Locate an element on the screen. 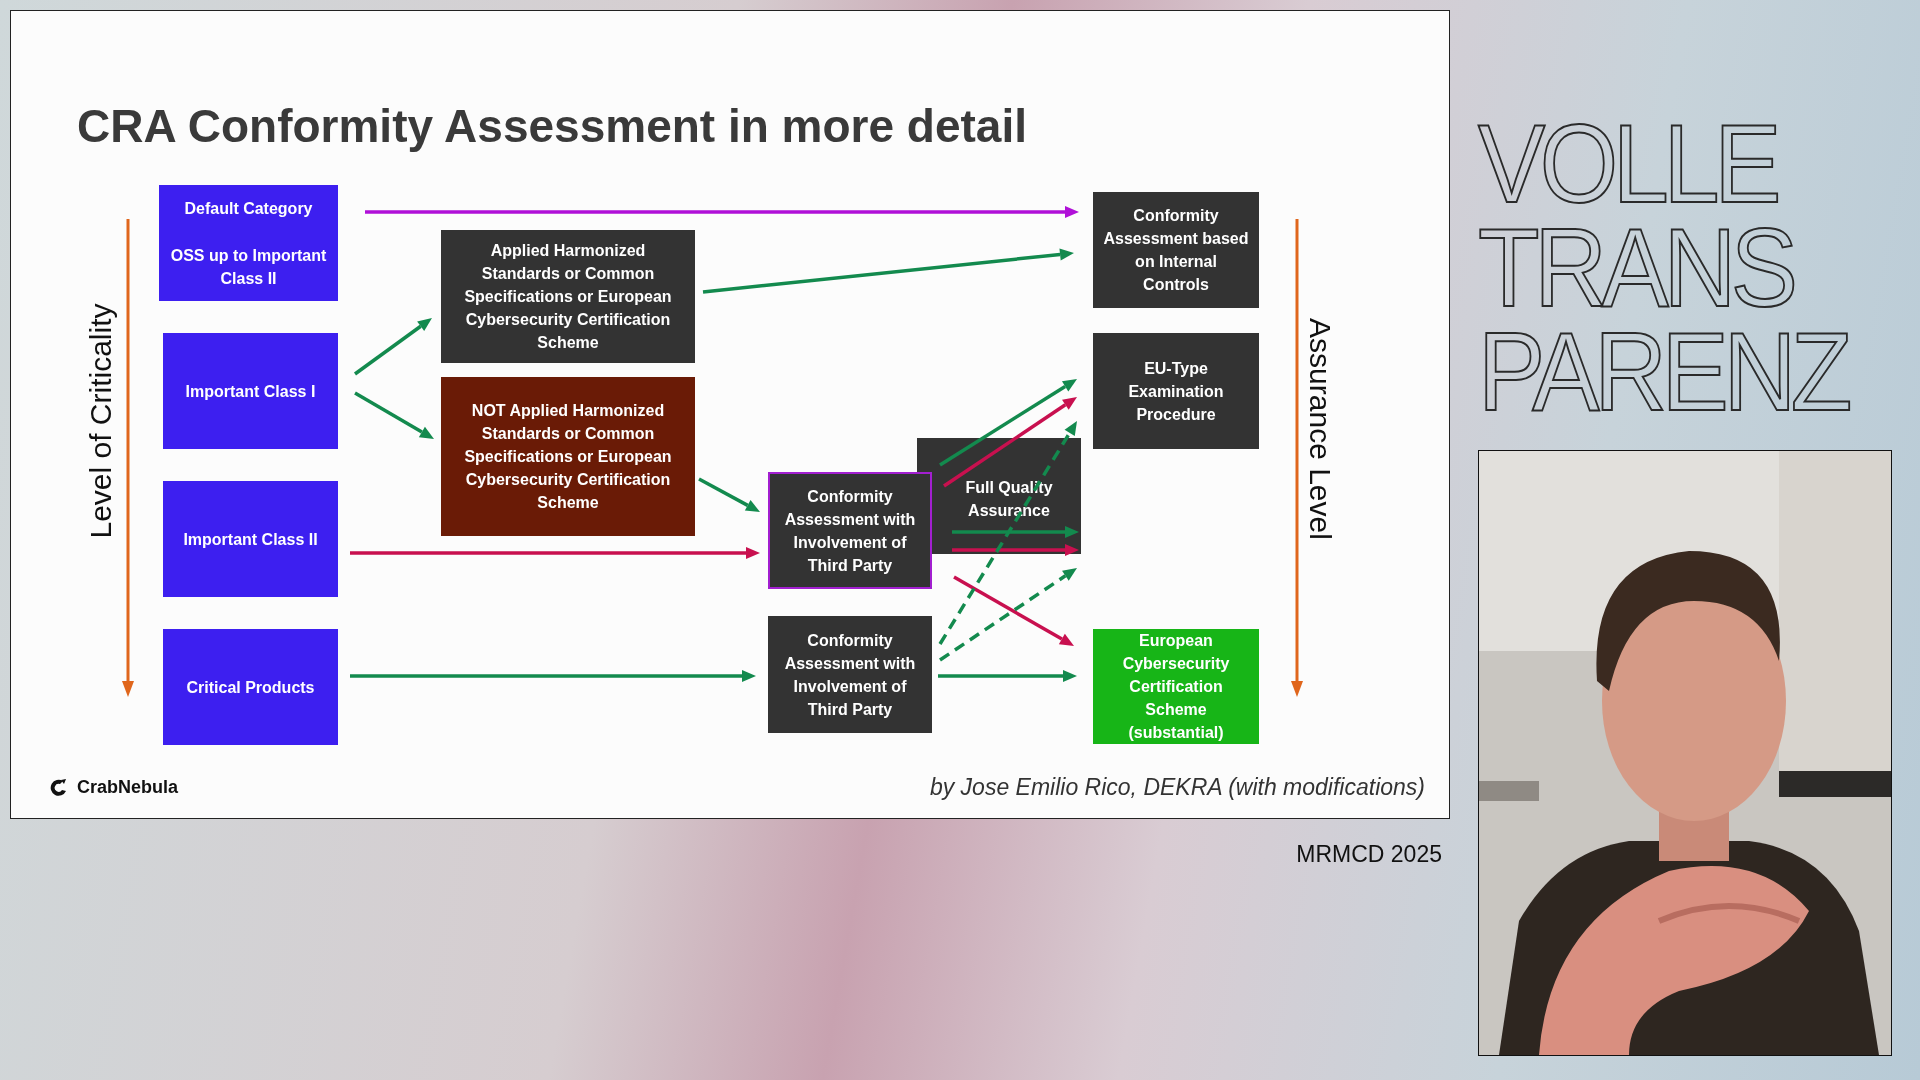 Image resolution: width=1920 pixels, height=1080 pixels. category-box: Important Class II is located at coordinates (250, 539).